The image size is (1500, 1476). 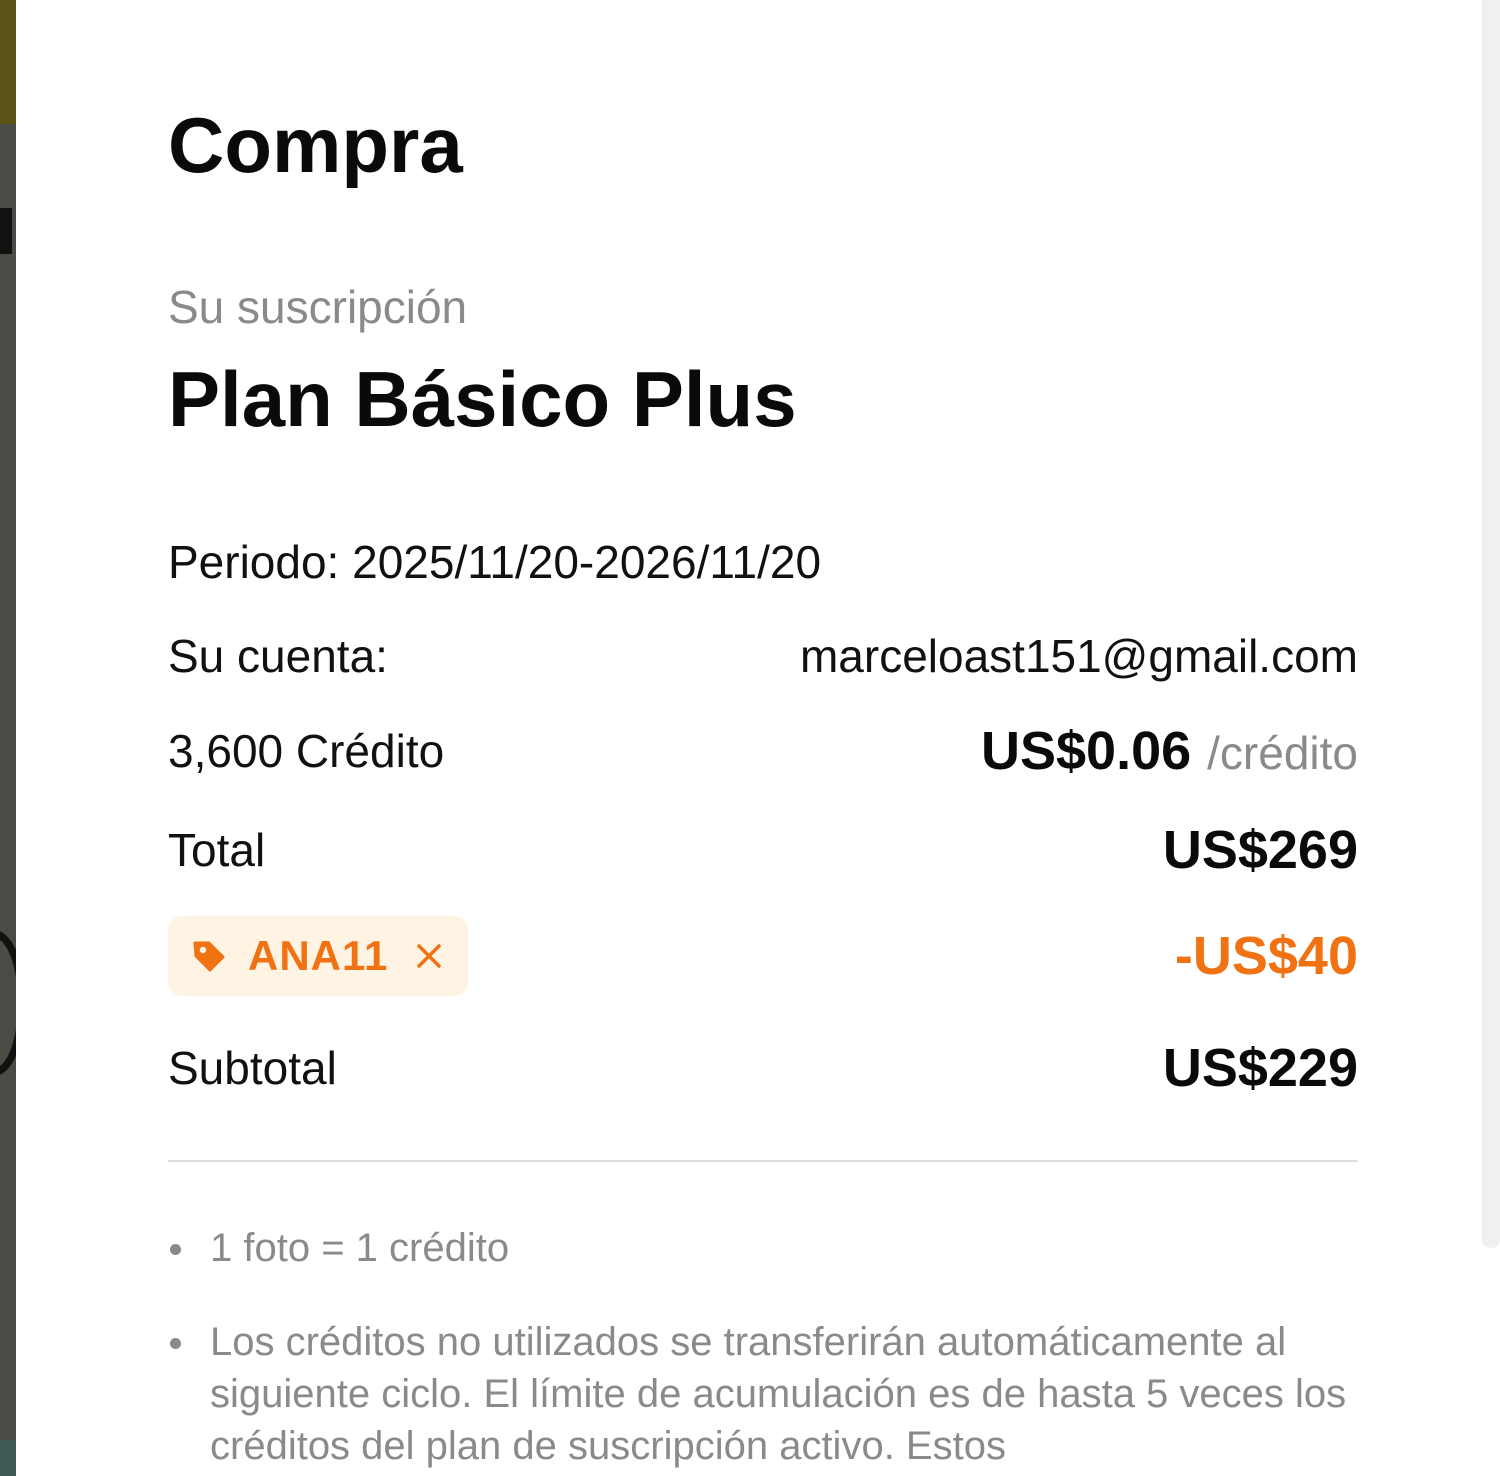 What do you see at coordinates (1266, 956) in the screenshot?
I see `discount-value: -US$40` at bounding box center [1266, 956].